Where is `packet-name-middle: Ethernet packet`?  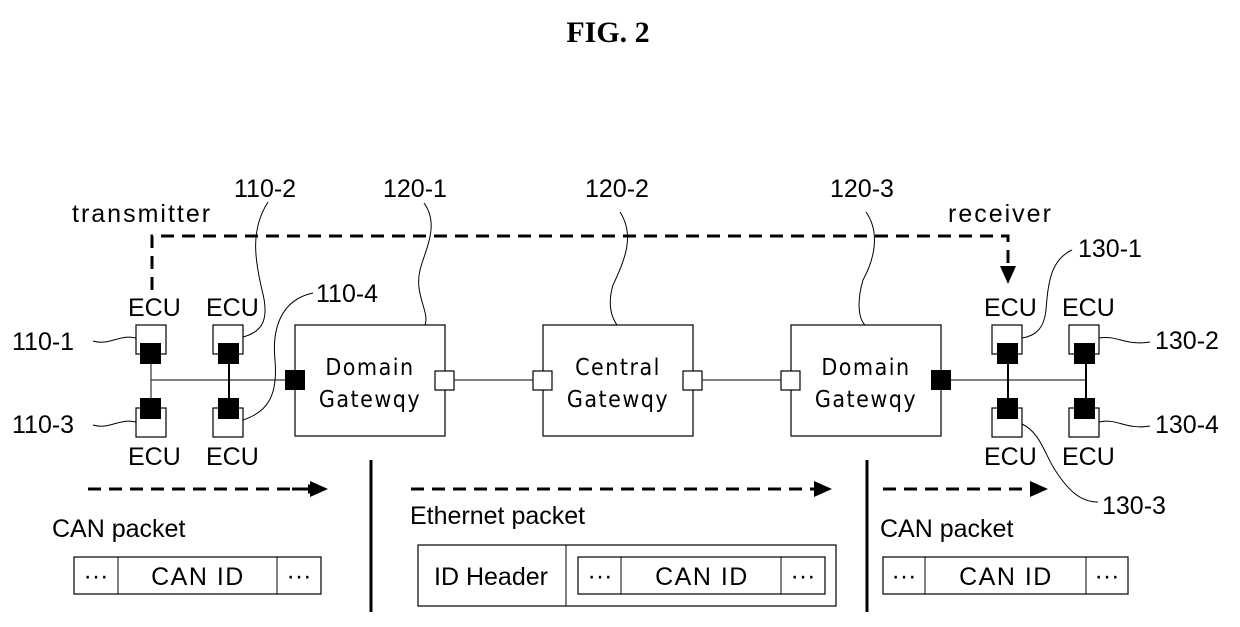
packet-name-middle: Ethernet packet is located at coordinates (497, 516).